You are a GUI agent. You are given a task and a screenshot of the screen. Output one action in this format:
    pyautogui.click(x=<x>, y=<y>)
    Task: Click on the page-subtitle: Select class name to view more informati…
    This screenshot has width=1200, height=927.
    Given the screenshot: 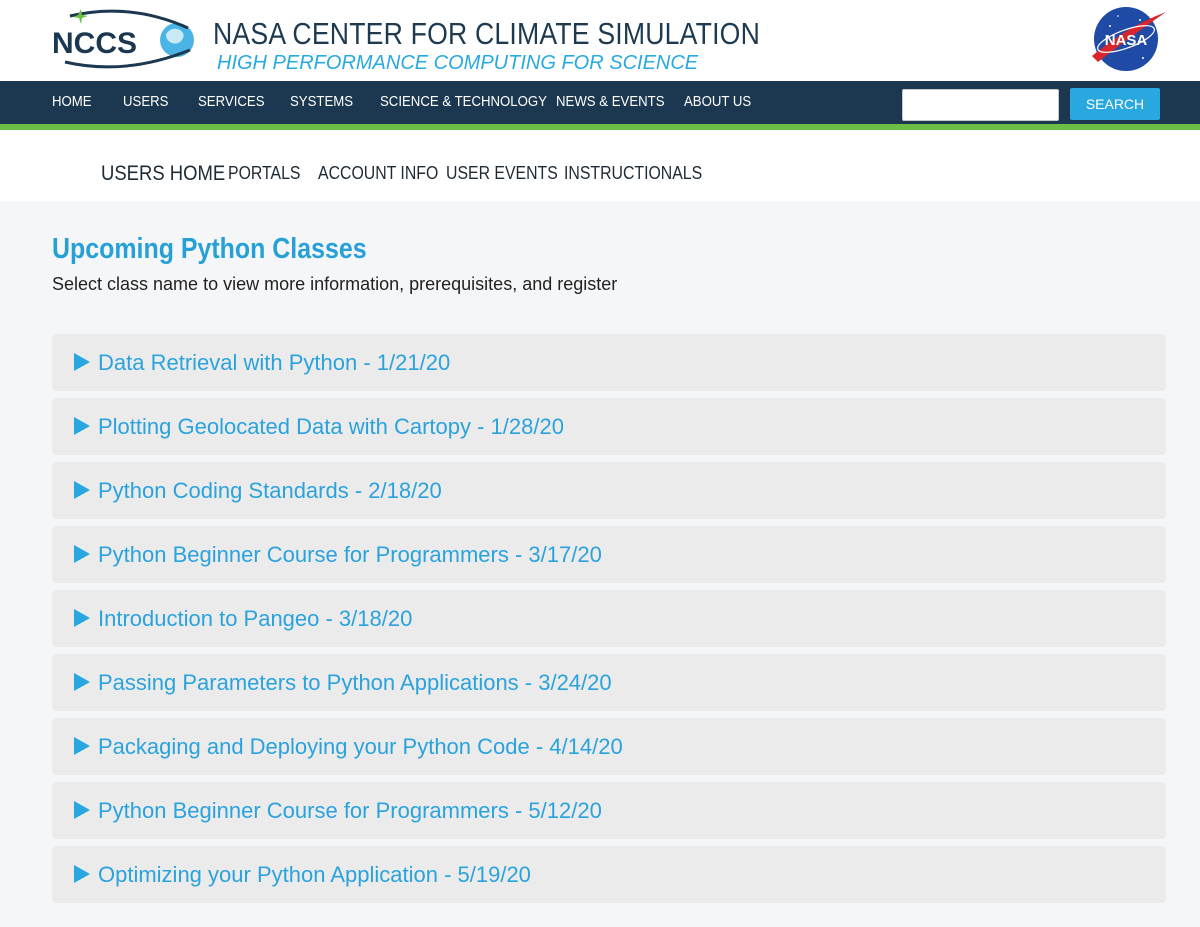 What is the action you would take?
    pyautogui.click(x=335, y=284)
    